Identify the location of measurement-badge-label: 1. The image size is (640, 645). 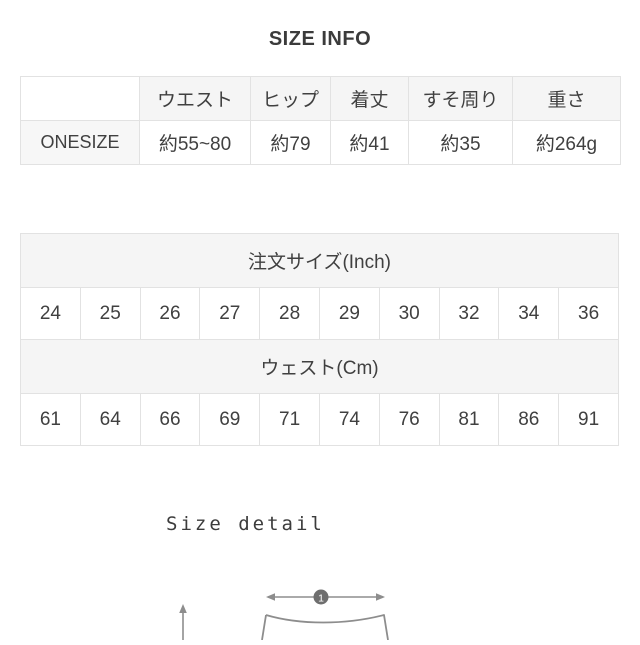
(321, 598).